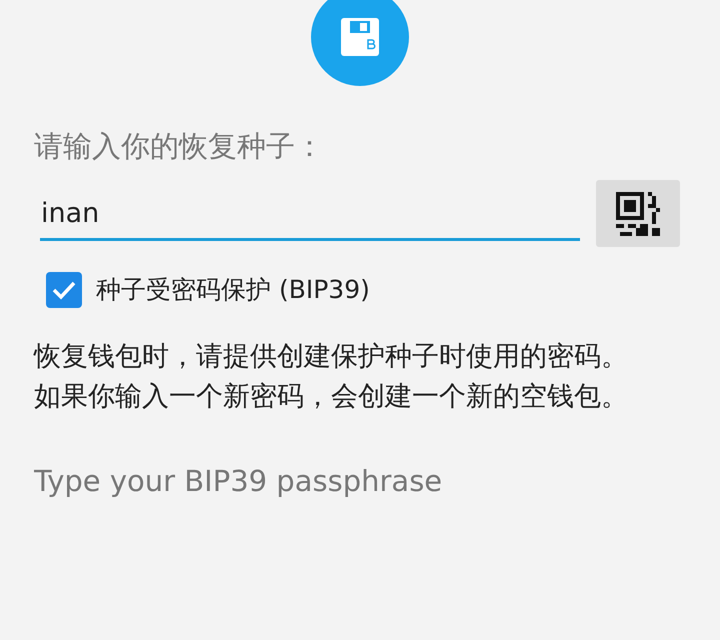 The image size is (720, 640). Describe the element at coordinates (331, 397) in the screenshot. I see `explanation-text: 如果你输入一个新密码，会创建一个新的空钱包。` at that location.